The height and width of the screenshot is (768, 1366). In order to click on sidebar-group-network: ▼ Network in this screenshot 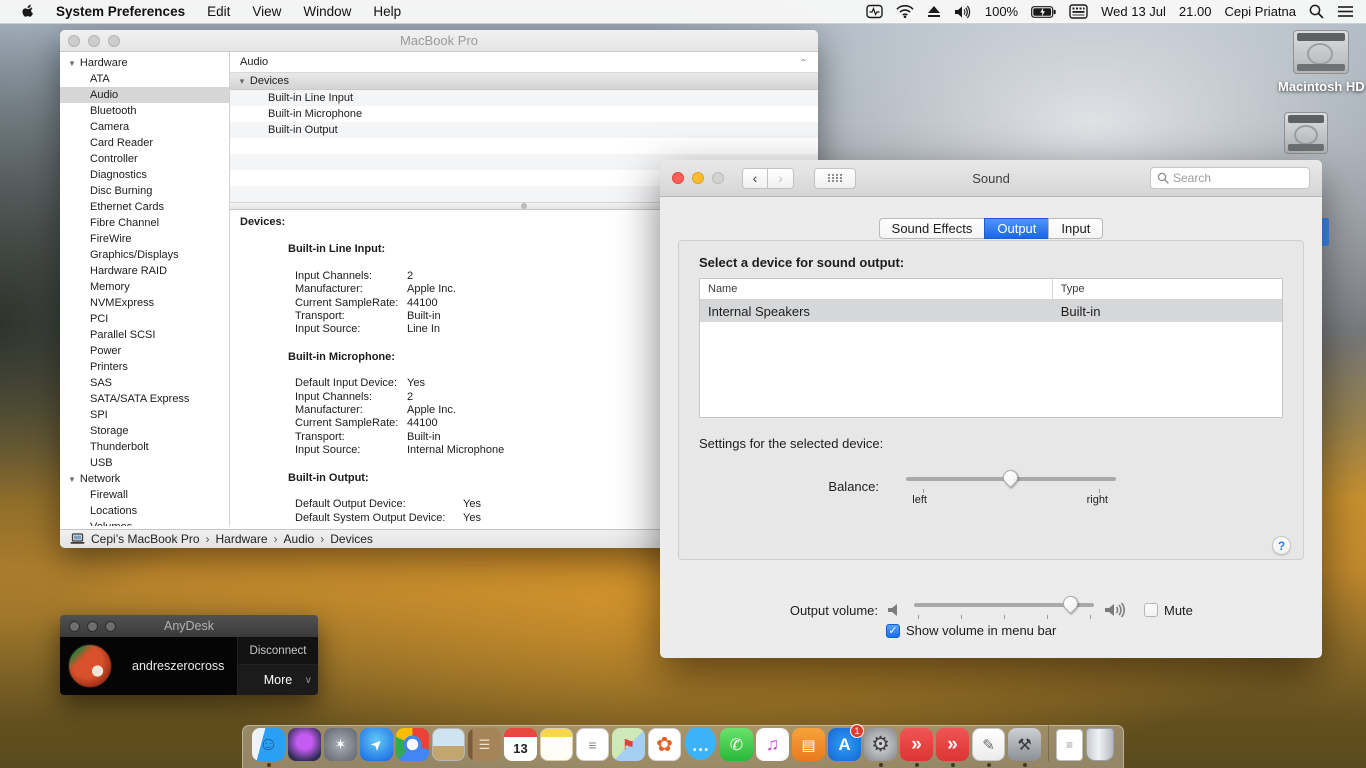, I will do `click(144, 479)`.